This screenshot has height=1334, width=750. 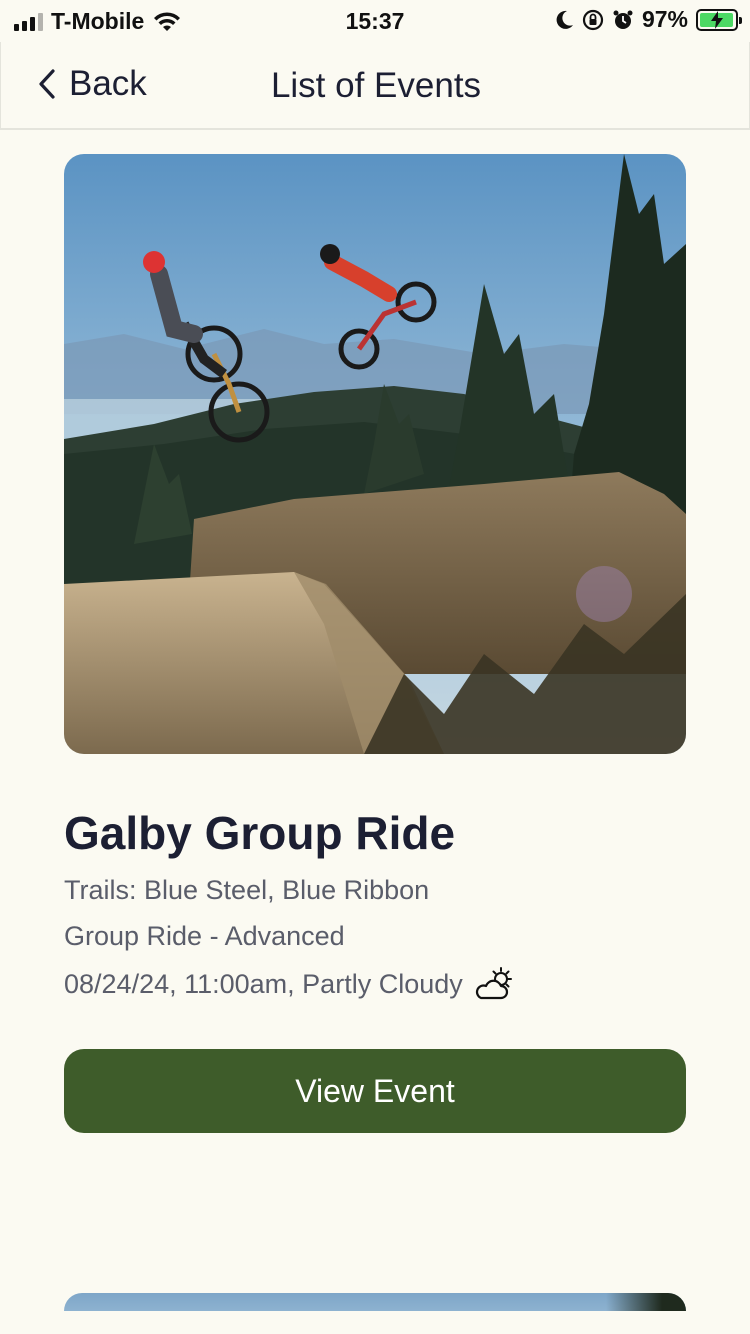 I want to click on nav-bar: Back List of Events, so click(x=375, y=86).